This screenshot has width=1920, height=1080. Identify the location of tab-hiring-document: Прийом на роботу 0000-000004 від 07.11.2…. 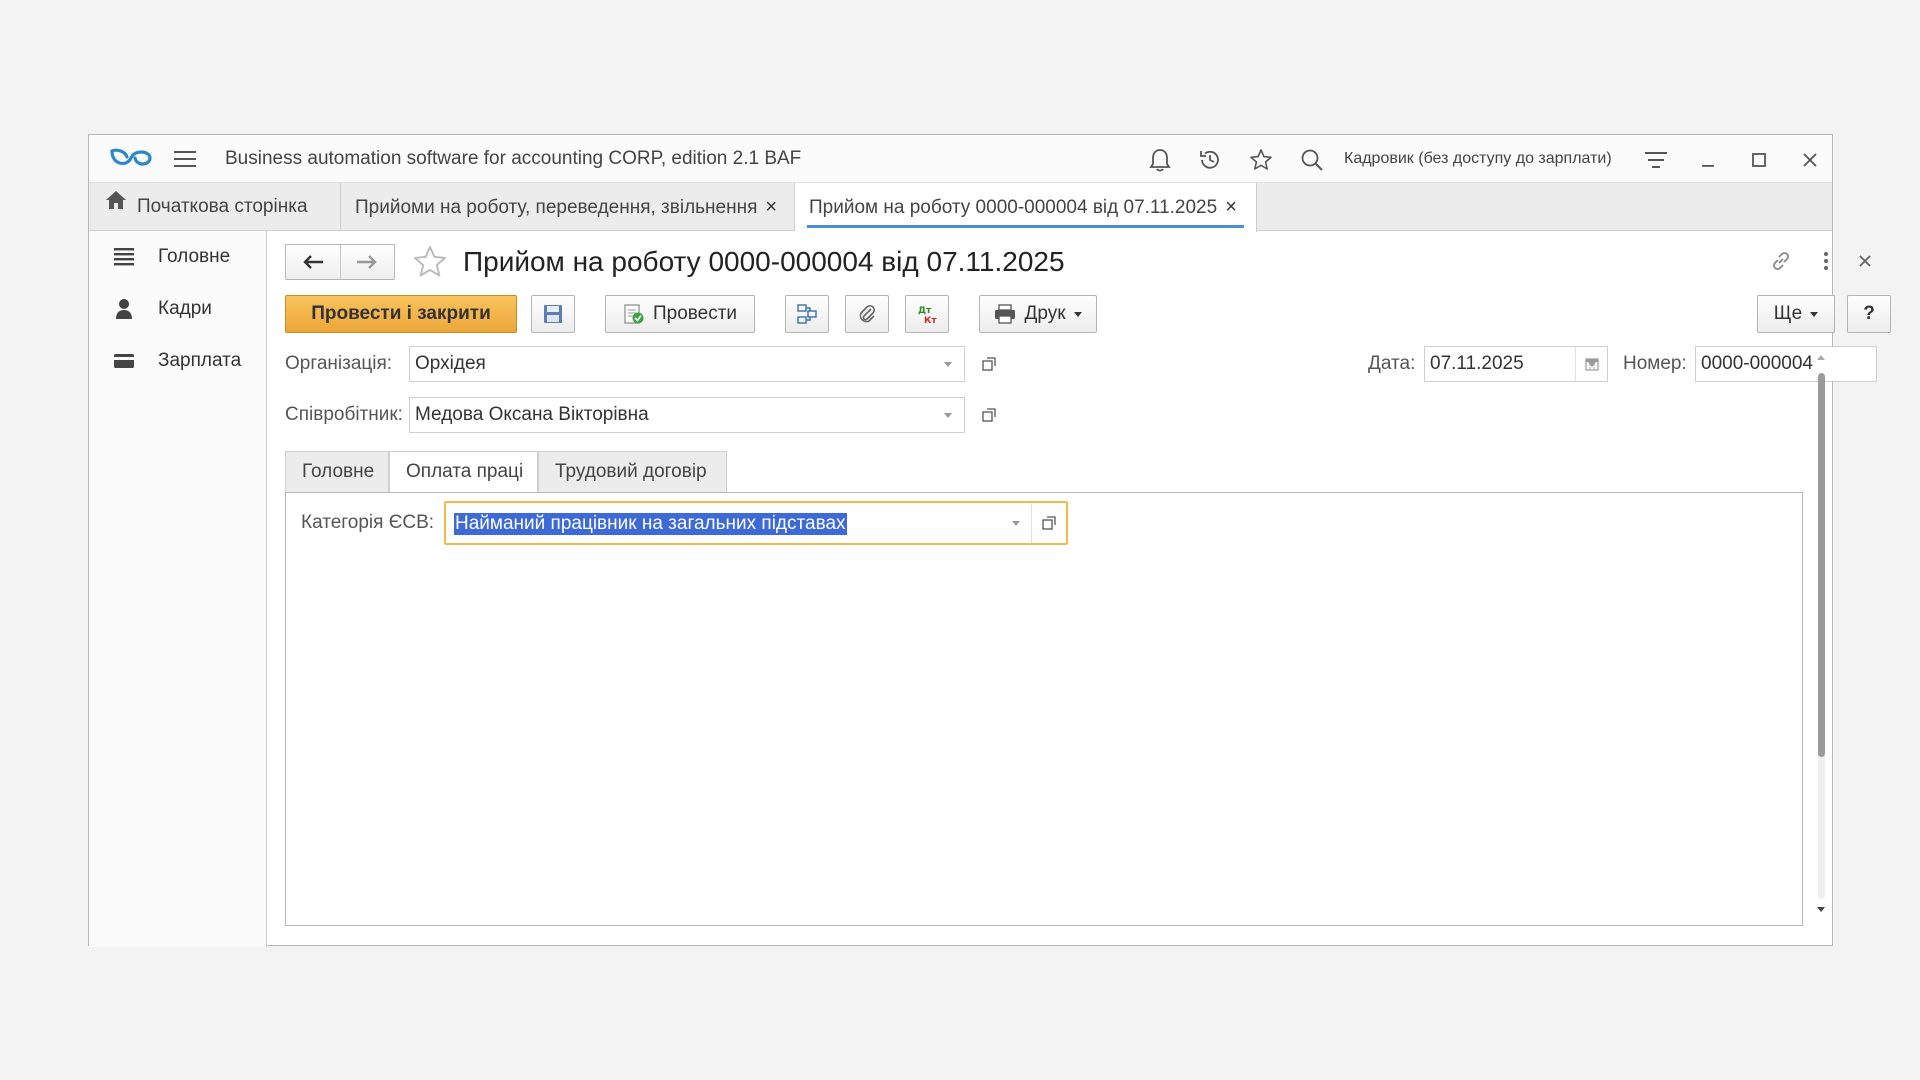
(1026, 207).